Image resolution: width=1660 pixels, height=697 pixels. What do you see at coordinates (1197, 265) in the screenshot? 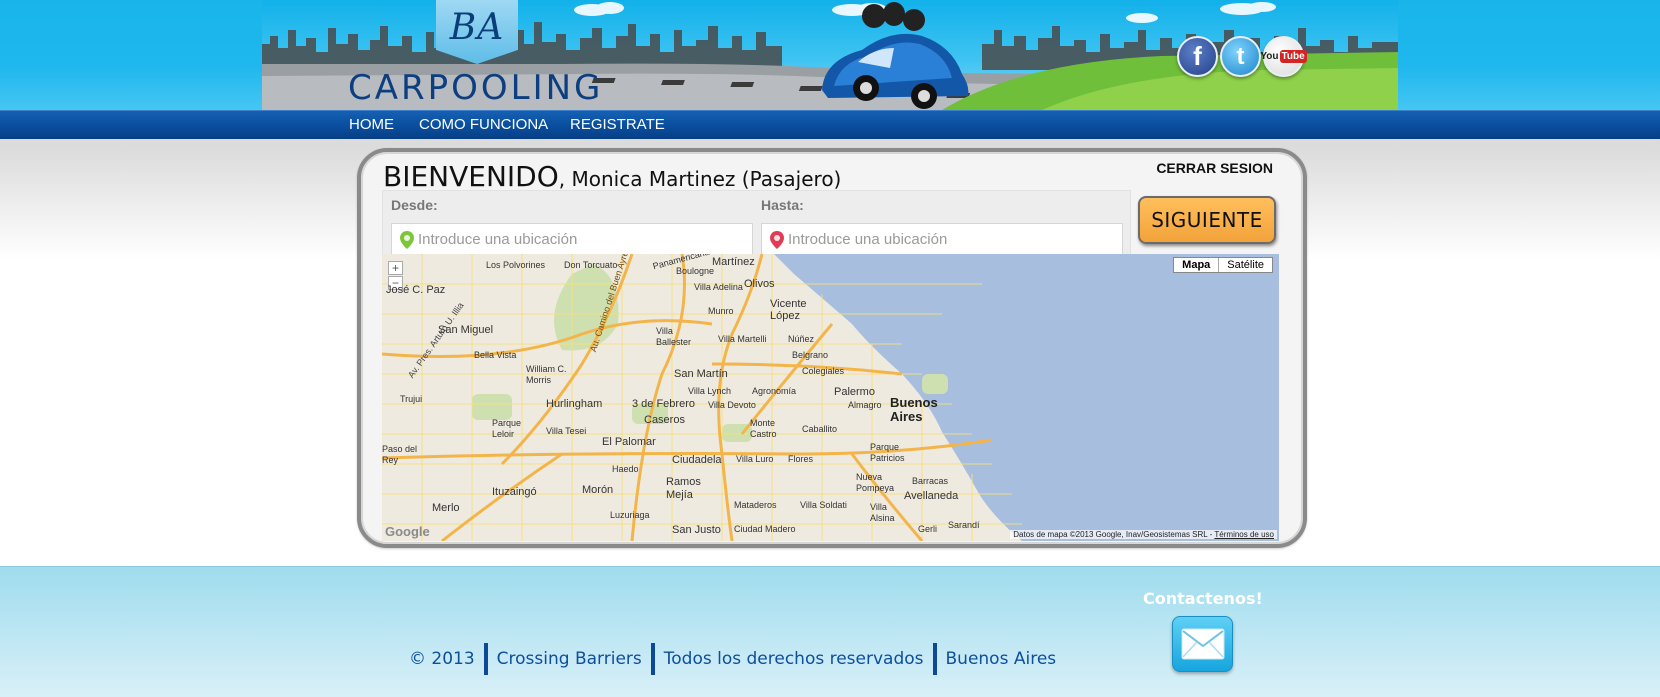
I see `map-type-map: Mapa` at bounding box center [1197, 265].